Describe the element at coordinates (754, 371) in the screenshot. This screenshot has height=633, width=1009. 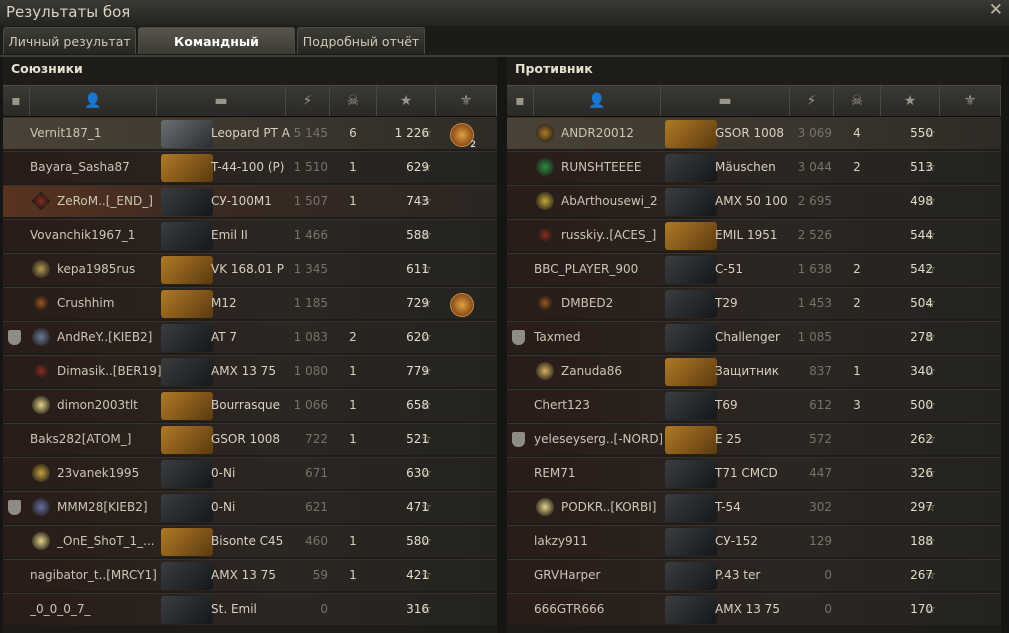
I see `player-row: Zanuda86 Защитник 837 1 340 ☆` at that location.